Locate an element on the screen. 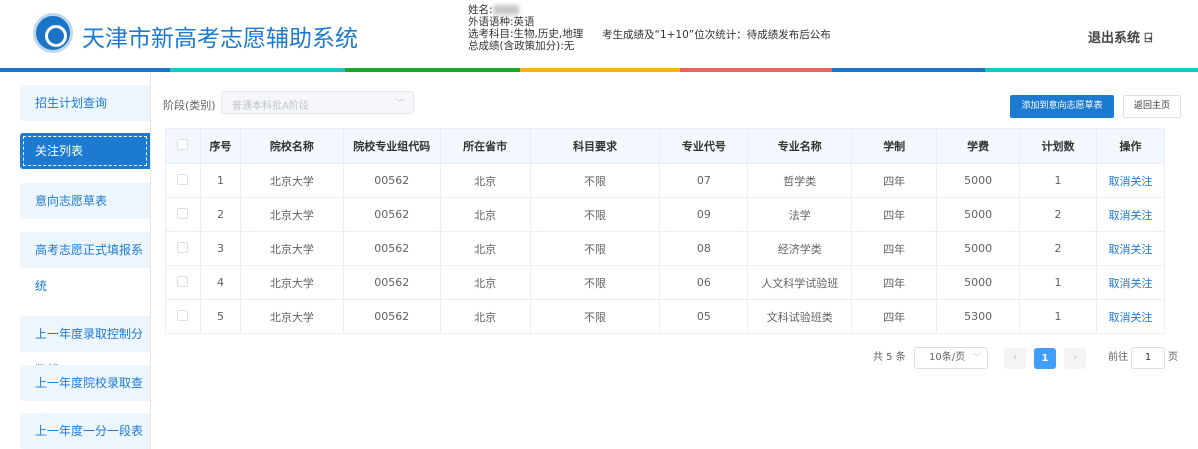 The image size is (1198, 449). table-cell: 人文科学试验班 is located at coordinates (800, 282).